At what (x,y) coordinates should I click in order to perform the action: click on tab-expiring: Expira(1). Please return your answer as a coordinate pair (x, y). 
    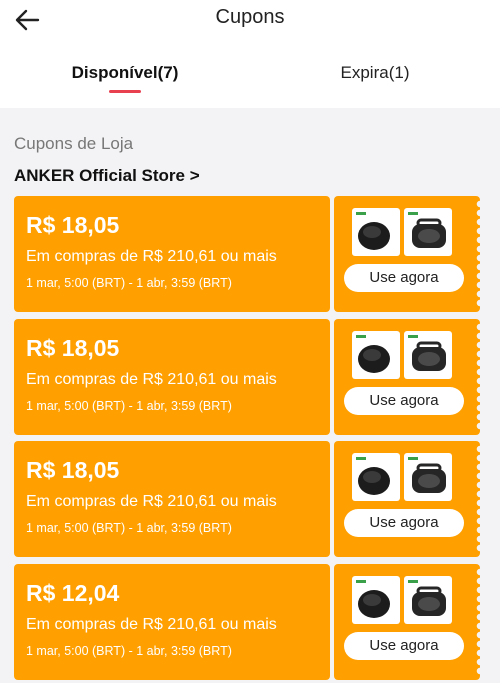
    Looking at the image, I should click on (375, 81).